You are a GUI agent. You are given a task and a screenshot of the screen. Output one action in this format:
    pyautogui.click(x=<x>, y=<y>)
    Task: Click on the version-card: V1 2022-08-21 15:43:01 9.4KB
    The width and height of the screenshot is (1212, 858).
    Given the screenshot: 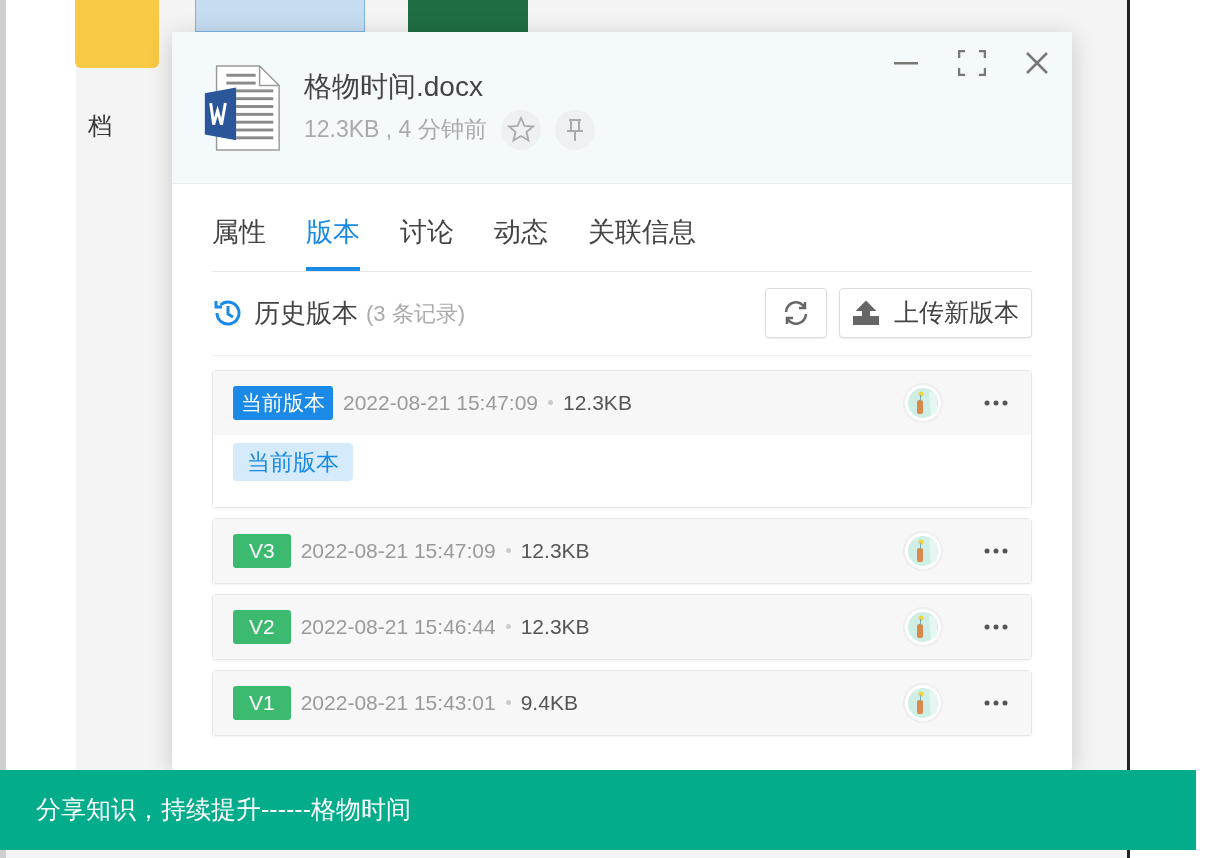 What is the action you would take?
    pyautogui.click(x=622, y=702)
    